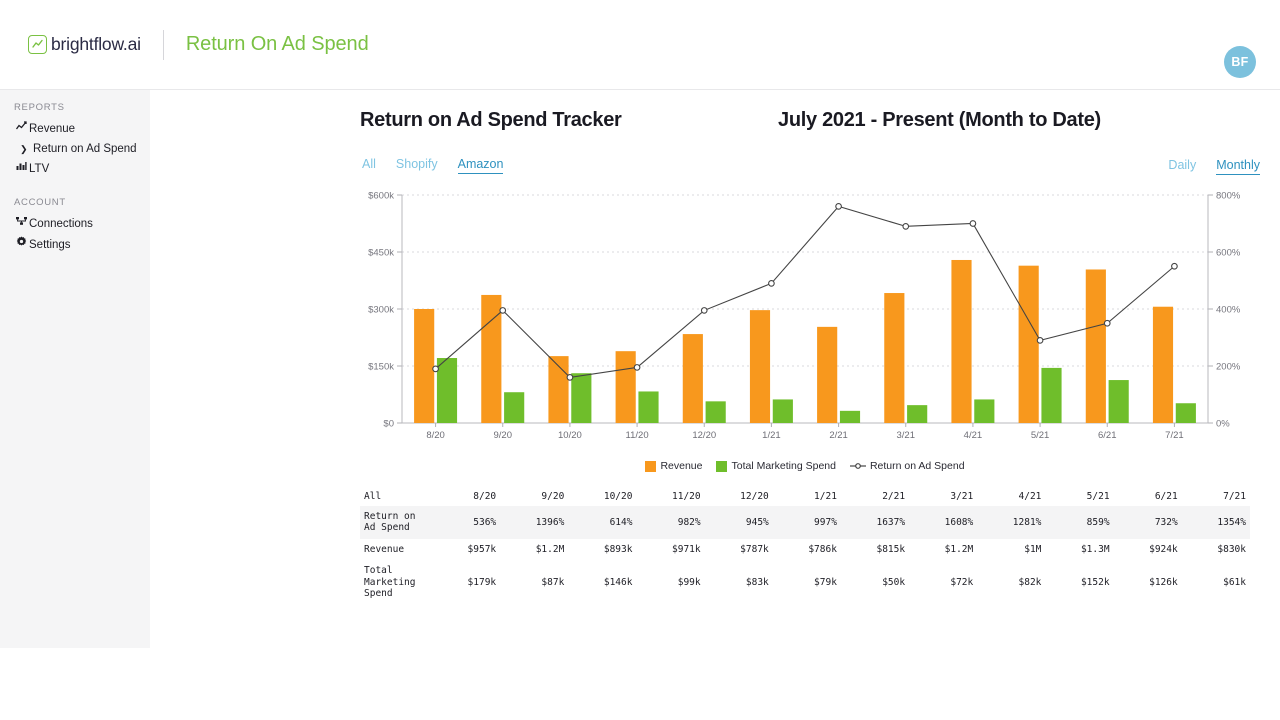 Image resolution: width=1280 pixels, height=720 pixels. Describe the element at coordinates (825, 497) in the screenshot. I see `table-column-header: 1/21` at that location.